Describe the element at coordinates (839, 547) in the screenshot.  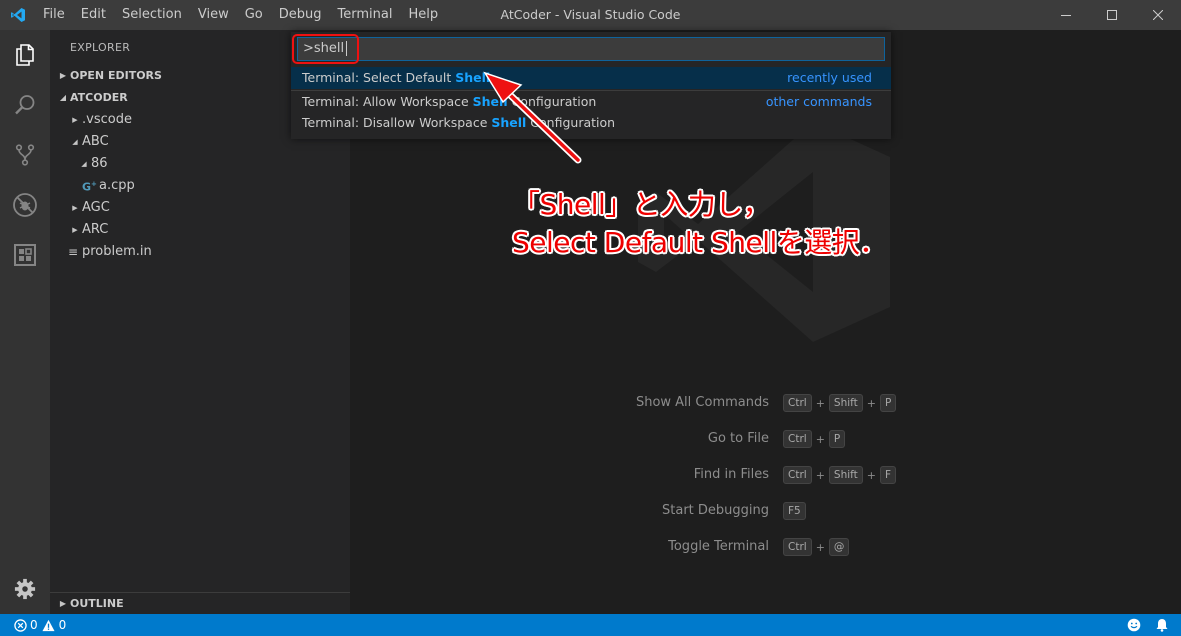
I see `key-at: @` at that location.